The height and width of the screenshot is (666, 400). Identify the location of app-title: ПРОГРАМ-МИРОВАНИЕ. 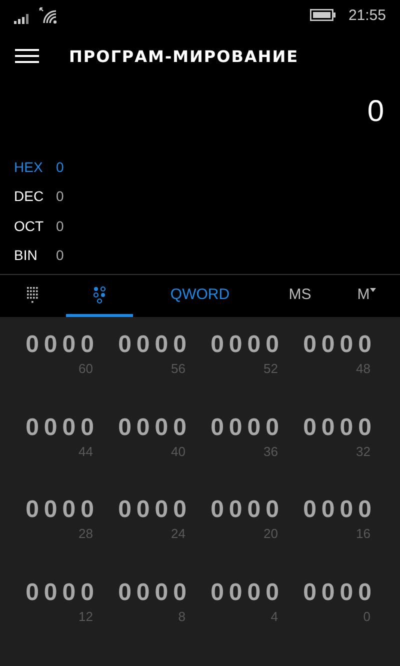
(184, 56).